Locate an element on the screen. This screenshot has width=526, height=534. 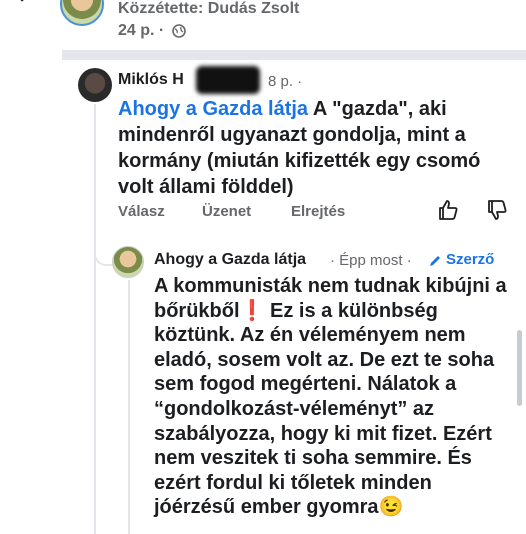
comment-time: 8 p. · is located at coordinates (285, 81).